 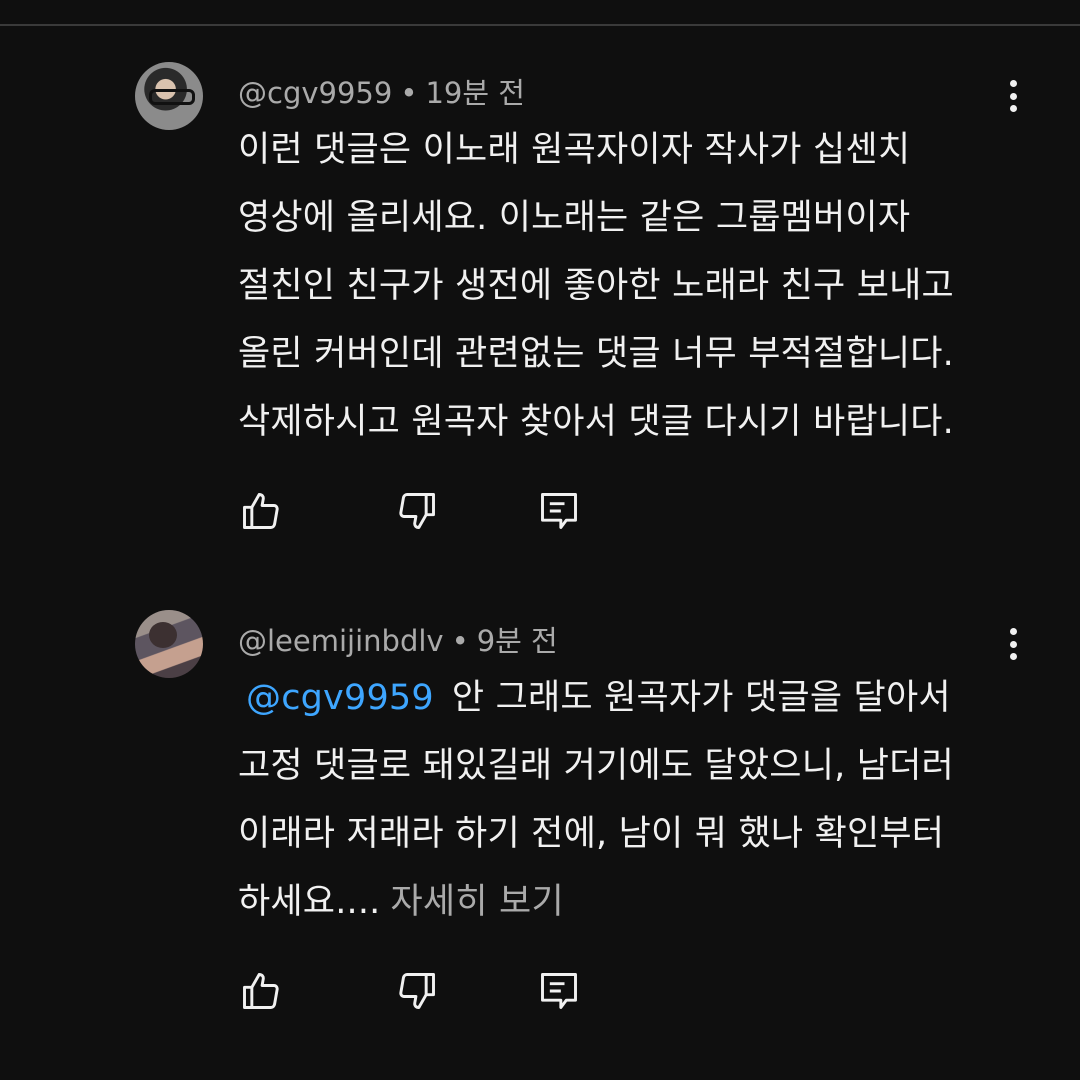 What do you see at coordinates (628, 902) in the screenshot?
I see `comment-line: 하세요.... 자세히 보기` at bounding box center [628, 902].